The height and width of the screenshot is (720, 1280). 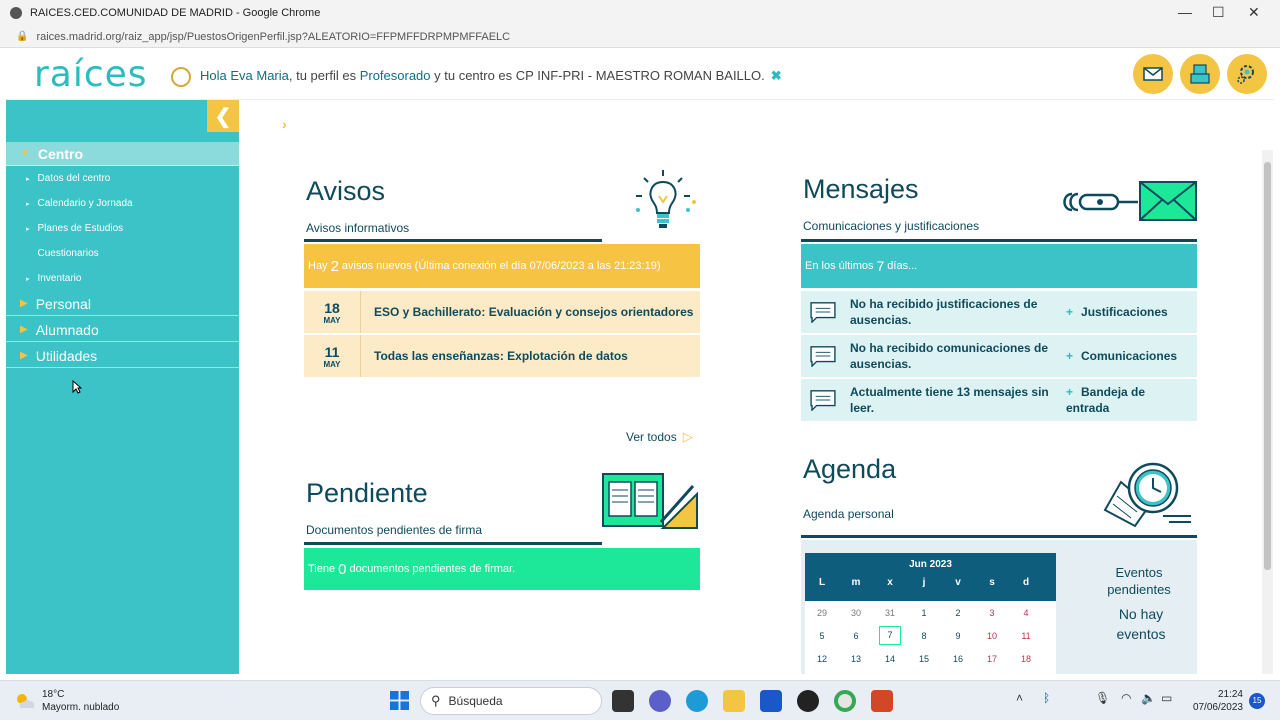 What do you see at coordinates (122, 356) in the screenshot?
I see `sidebar-item-utilidades: ▶ Utilidades` at bounding box center [122, 356].